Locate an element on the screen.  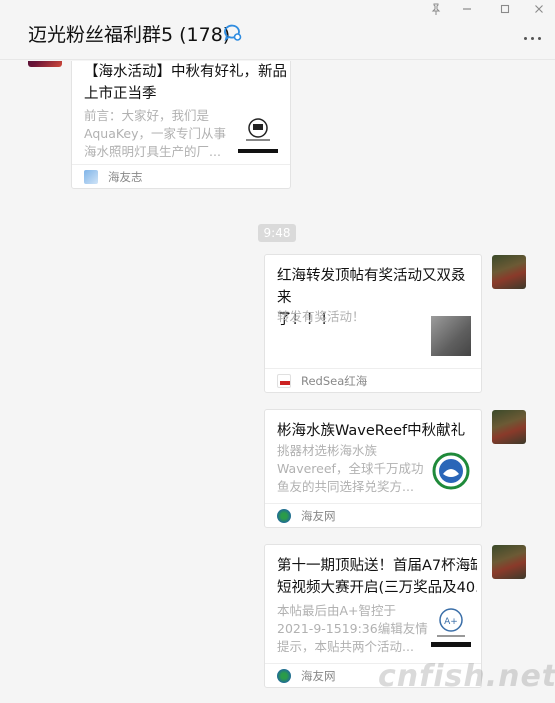
chat-title: 迈光粉丝福利群5 (178) is located at coordinates (129, 35).